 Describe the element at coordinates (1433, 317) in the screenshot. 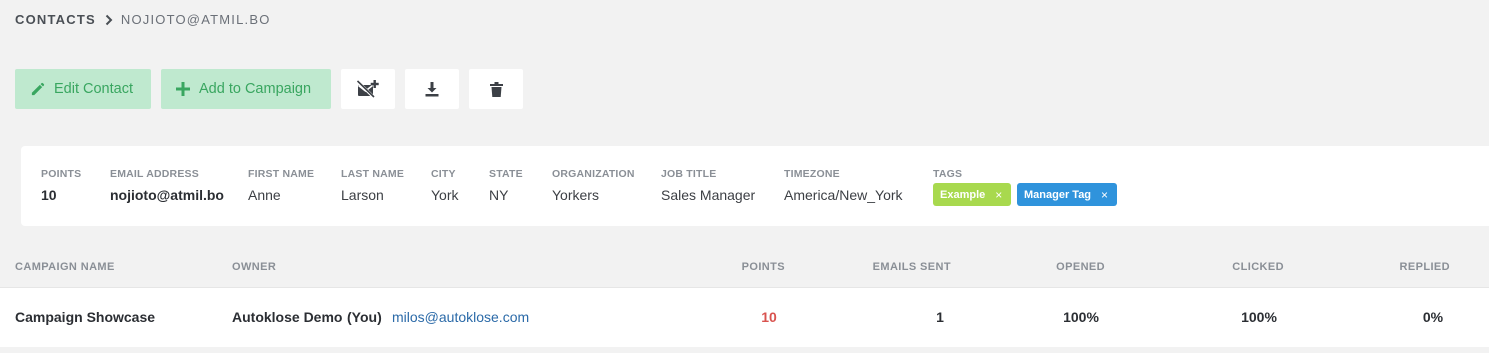

I see `campaign-replied: 0%` at that location.